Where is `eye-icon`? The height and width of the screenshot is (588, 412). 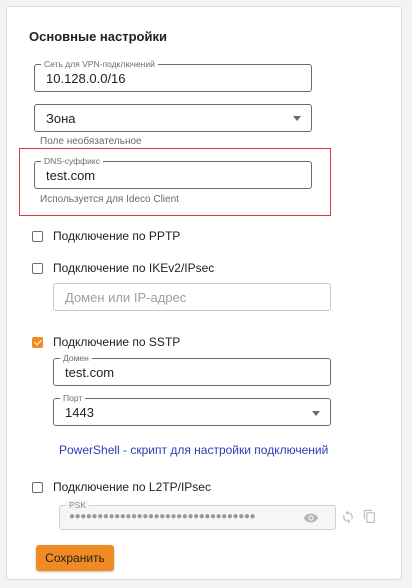 eye-icon is located at coordinates (311, 520).